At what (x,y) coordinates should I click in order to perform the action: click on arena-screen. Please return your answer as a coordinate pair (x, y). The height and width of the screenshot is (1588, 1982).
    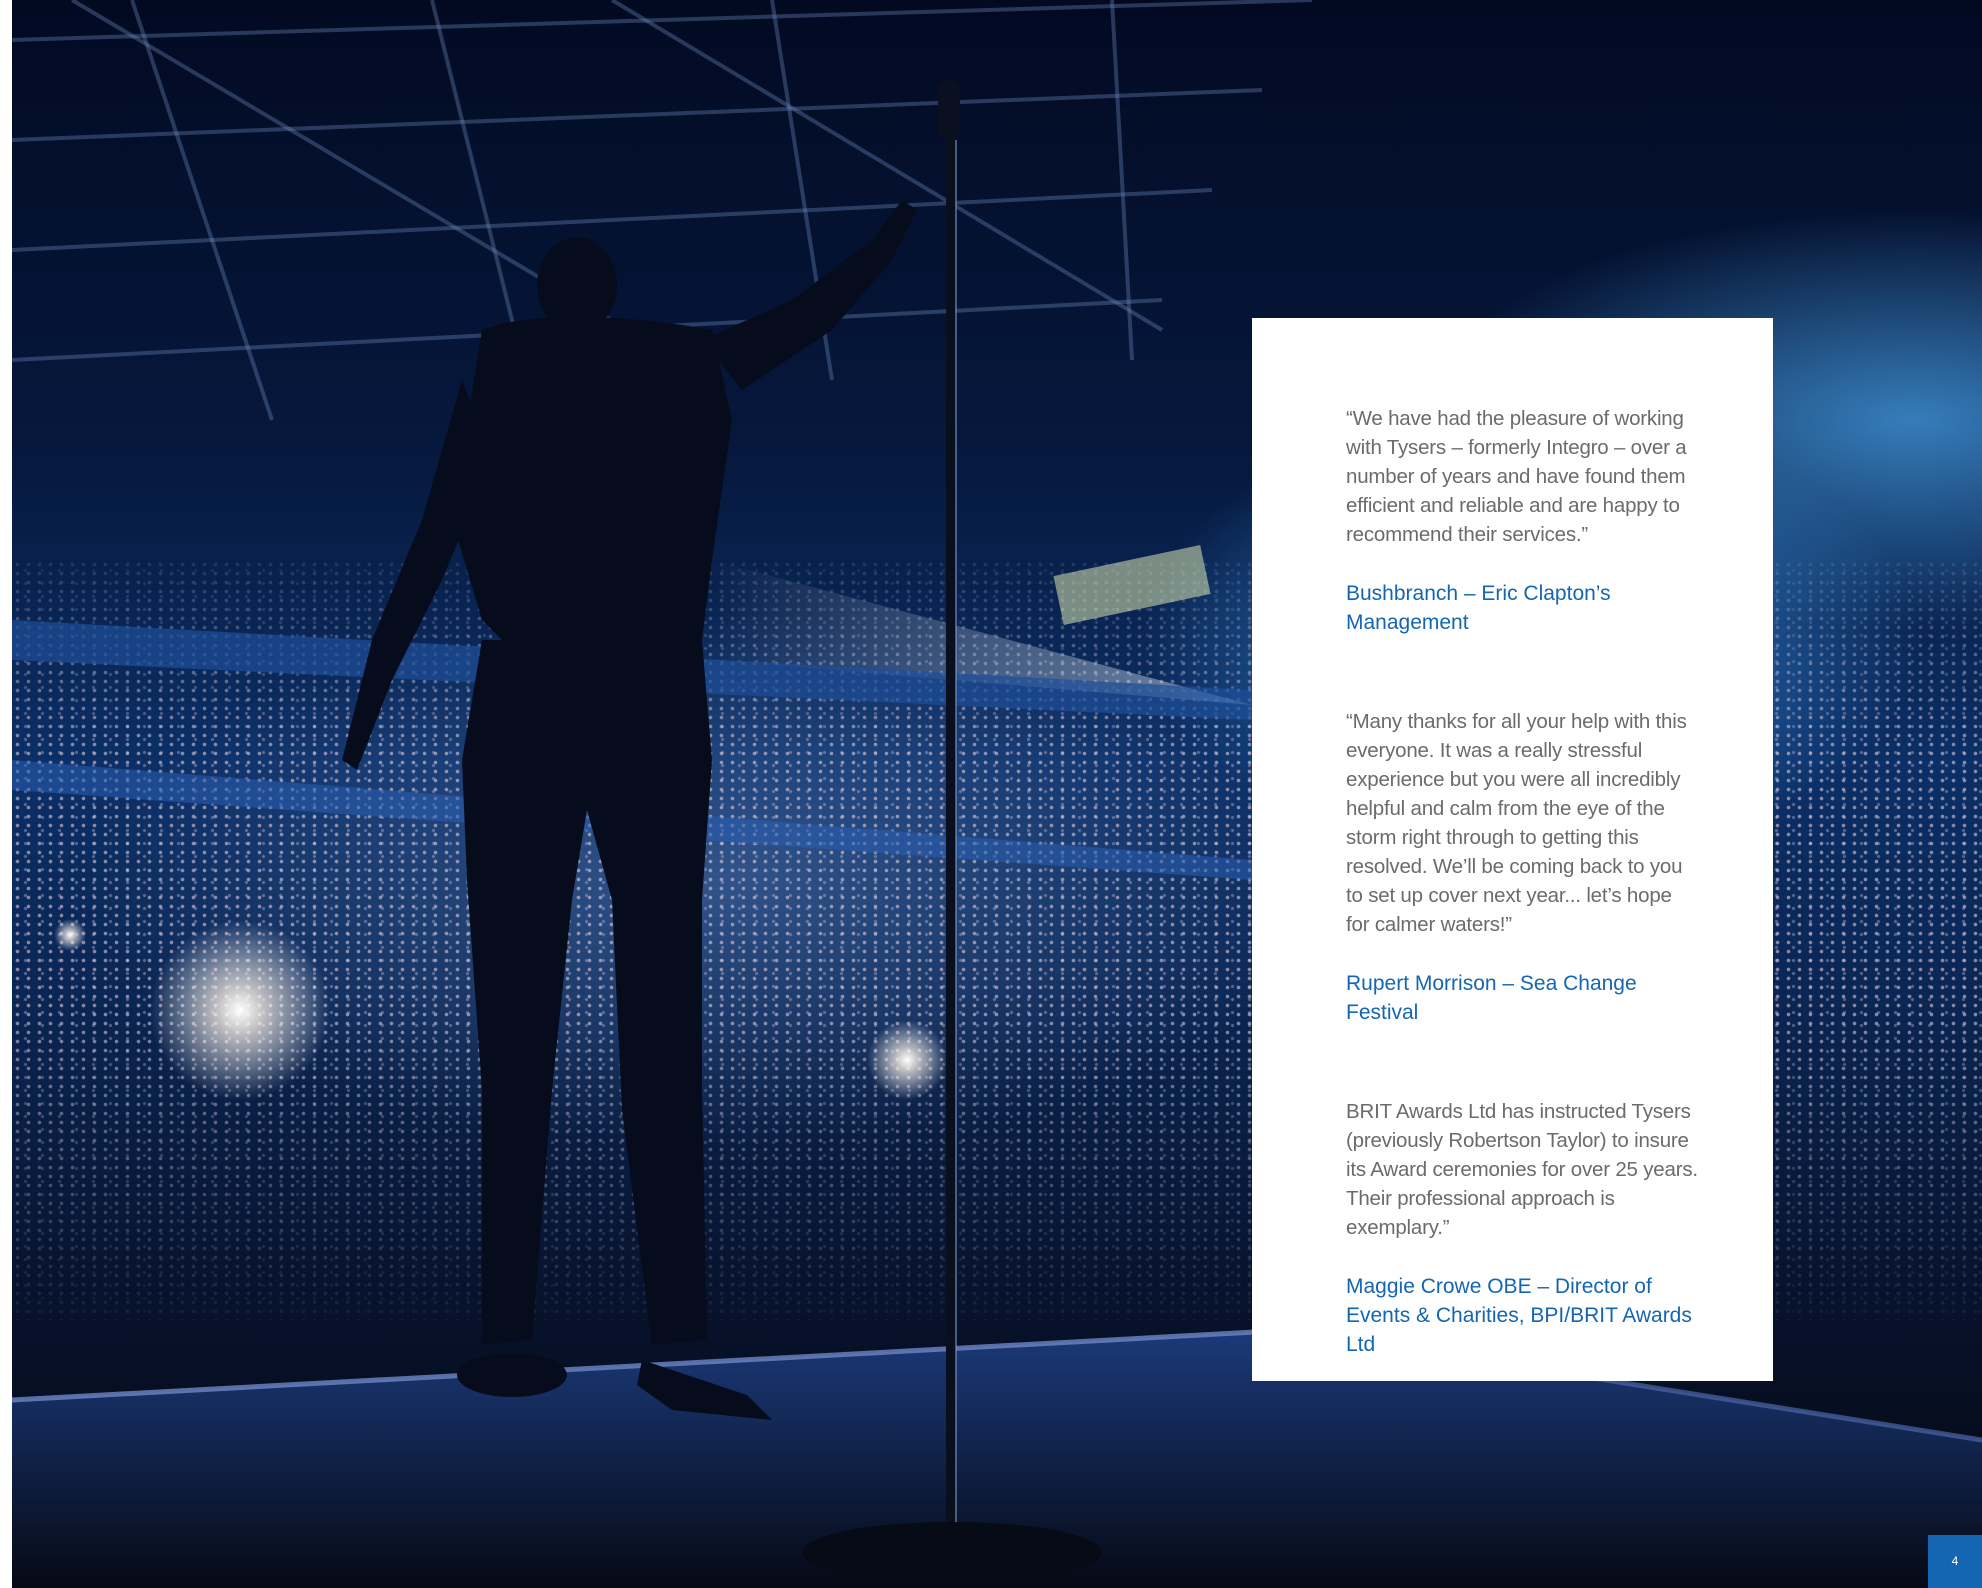
    Looking at the image, I should click on (1132, 585).